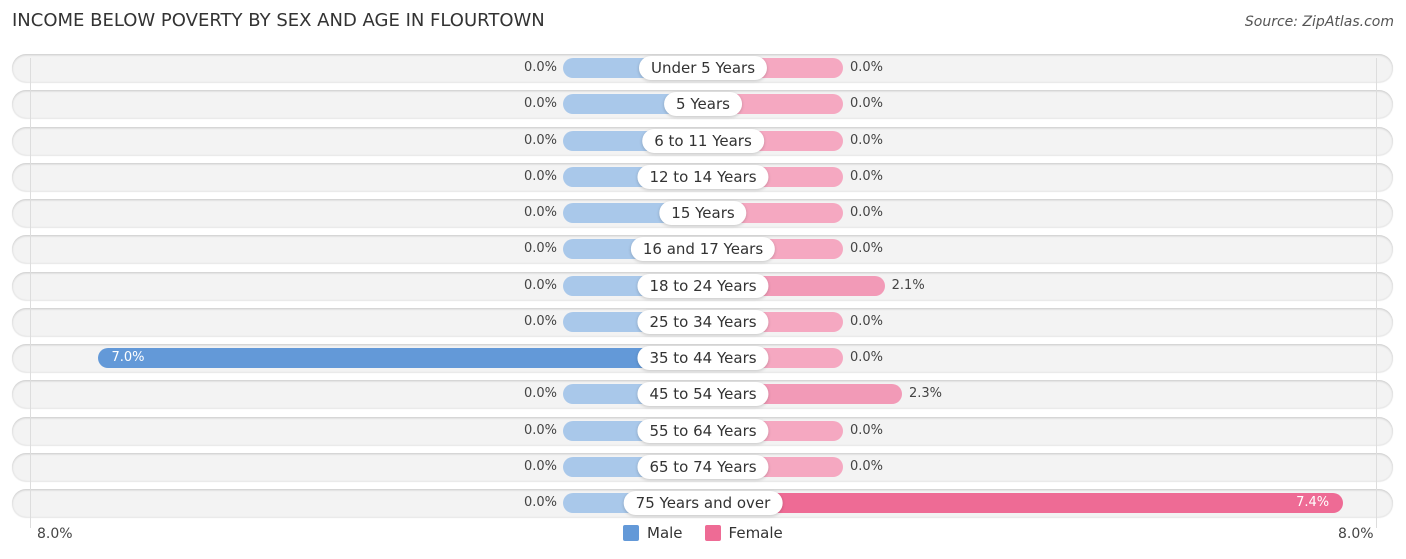 Image resolution: width=1406 pixels, height=559 pixels. I want to click on axis-label-right: 8.0%, so click(1356, 534).